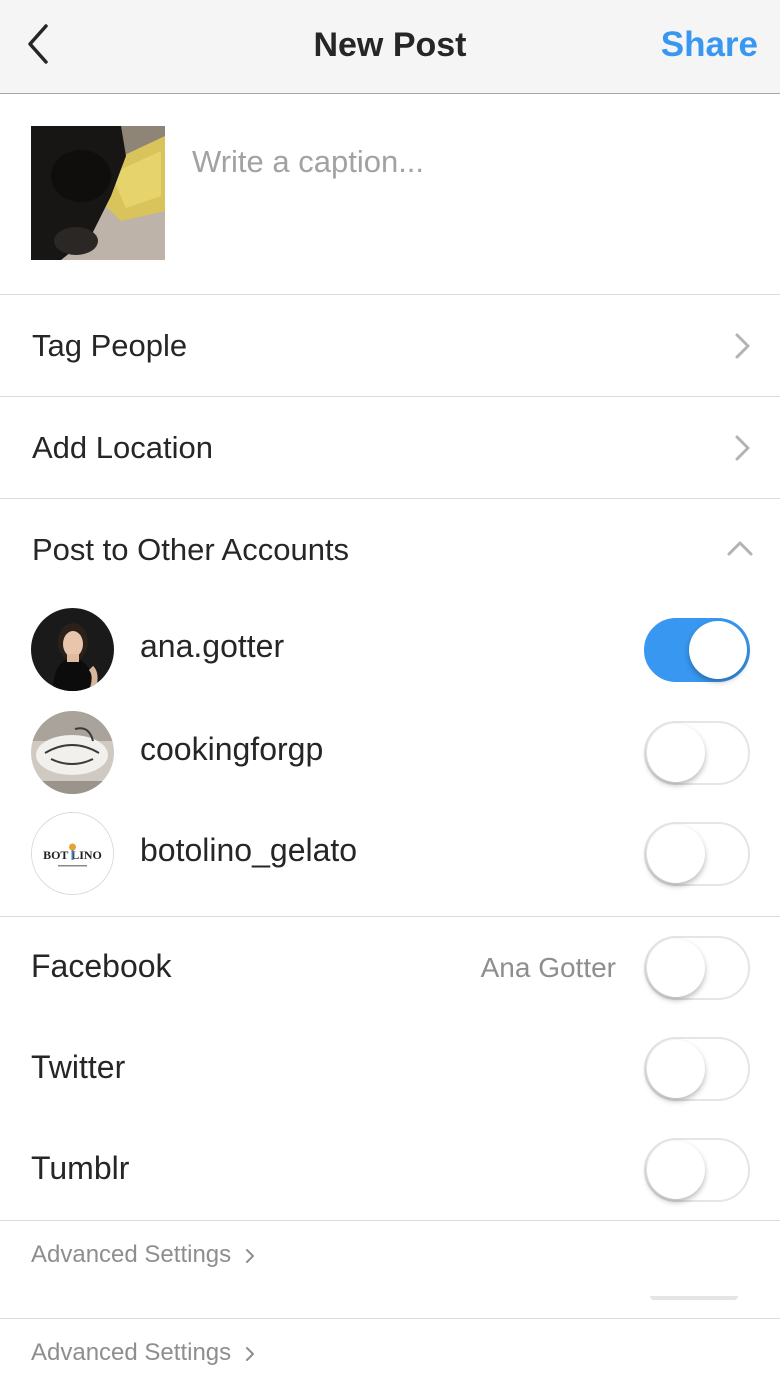  I want to click on facebook-toggle, so click(697, 968).